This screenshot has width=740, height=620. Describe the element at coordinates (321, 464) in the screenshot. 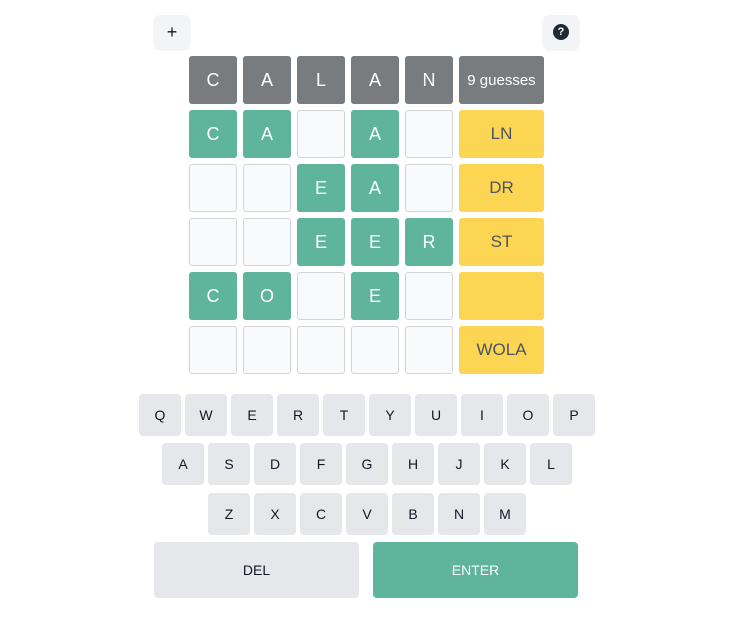

I see `key-f: F` at that location.